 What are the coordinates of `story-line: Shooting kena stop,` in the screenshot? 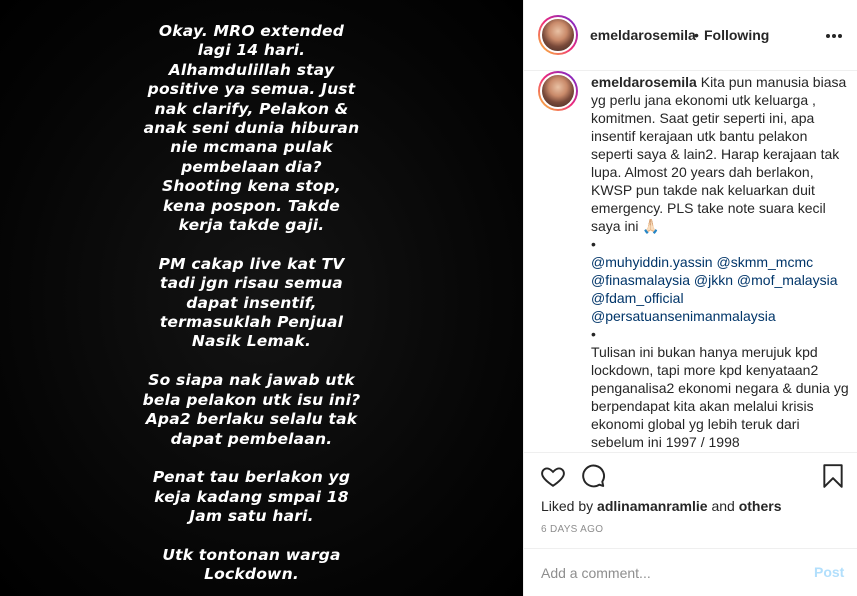 It's located at (251, 186).